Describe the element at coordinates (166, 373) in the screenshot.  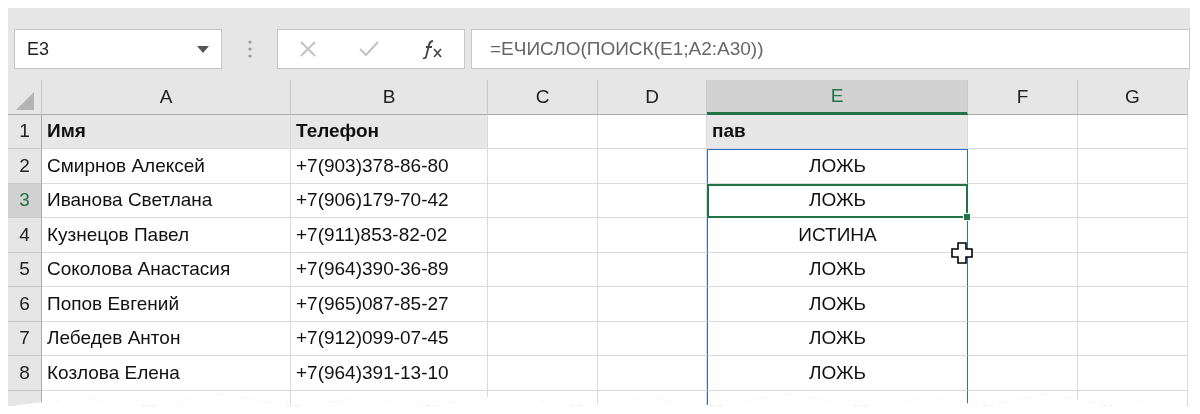
I see `cell: Козлова Елена` at that location.